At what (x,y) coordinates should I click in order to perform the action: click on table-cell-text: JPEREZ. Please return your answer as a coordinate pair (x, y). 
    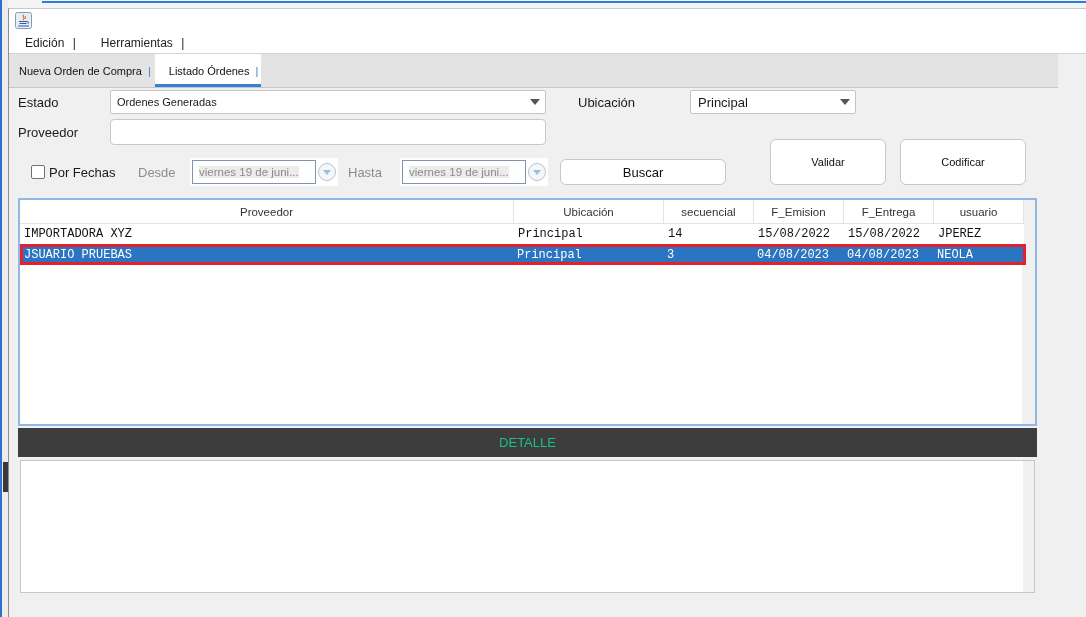
    Looking at the image, I should click on (960, 234).